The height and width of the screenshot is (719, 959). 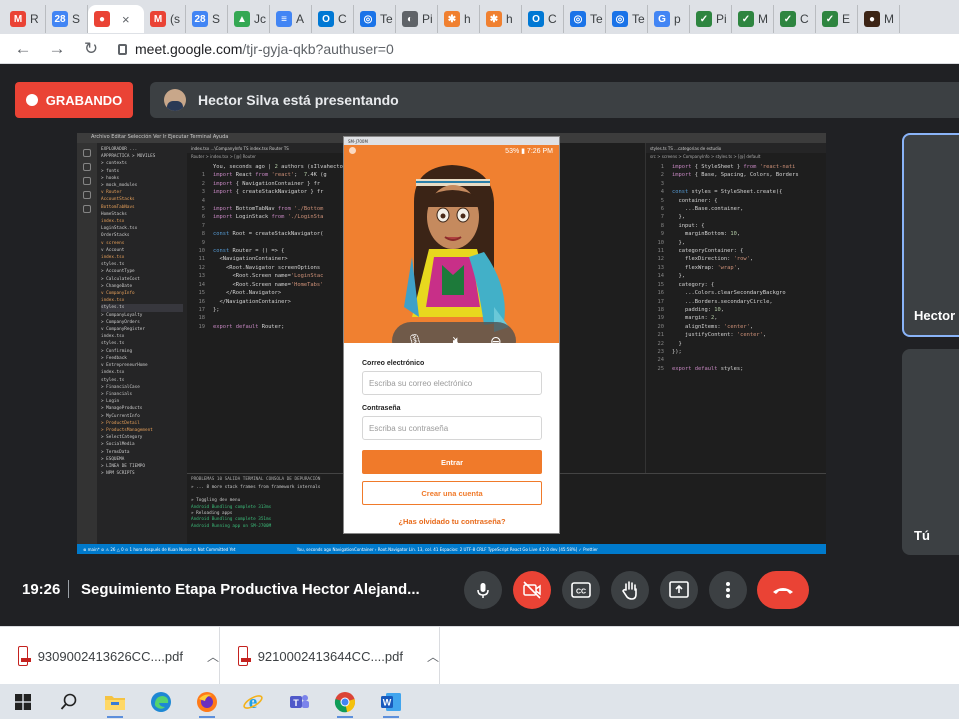 I want to click on forgot-password-link: ¿Has olvidado tu contraseña?, so click(x=452, y=521).